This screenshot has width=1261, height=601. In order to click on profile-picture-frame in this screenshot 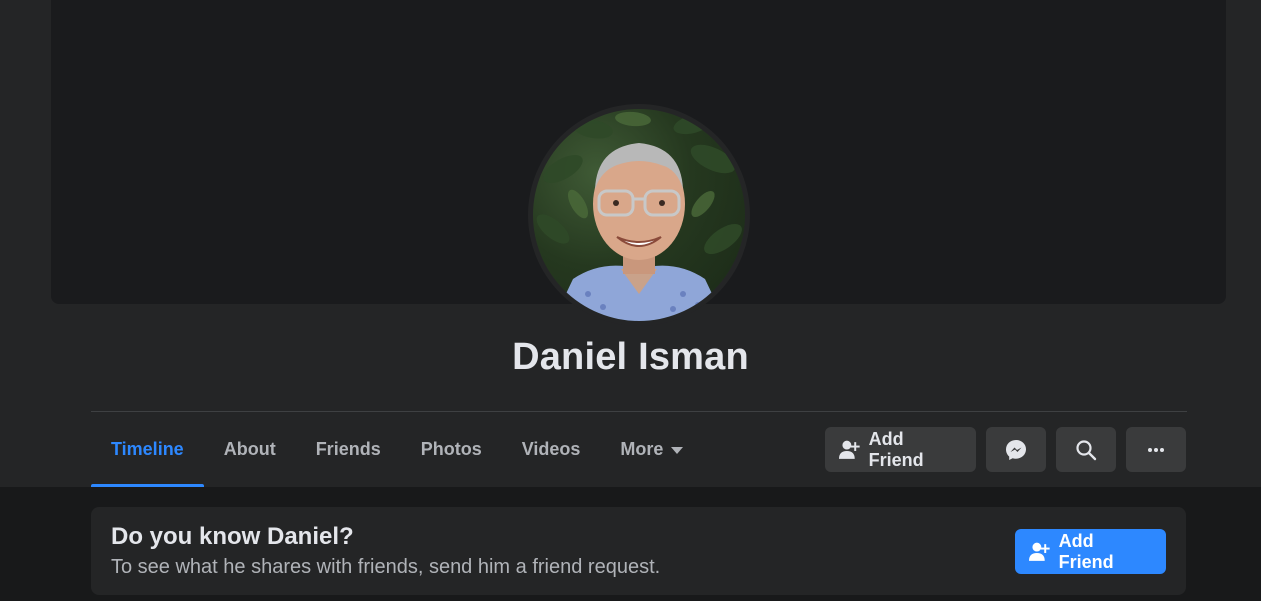, I will do `click(639, 215)`.